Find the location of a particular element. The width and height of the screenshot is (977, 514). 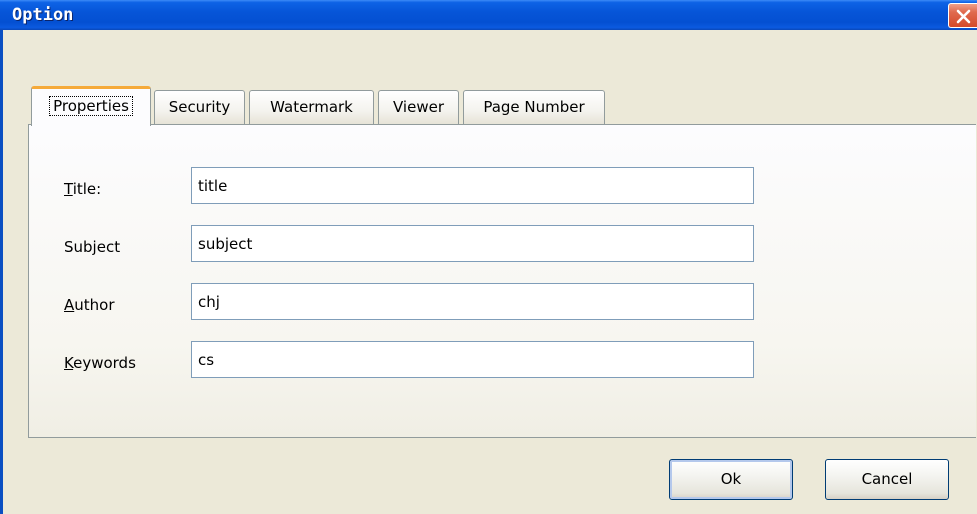

keywords-label: Keywords is located at coordinates (100, 363).